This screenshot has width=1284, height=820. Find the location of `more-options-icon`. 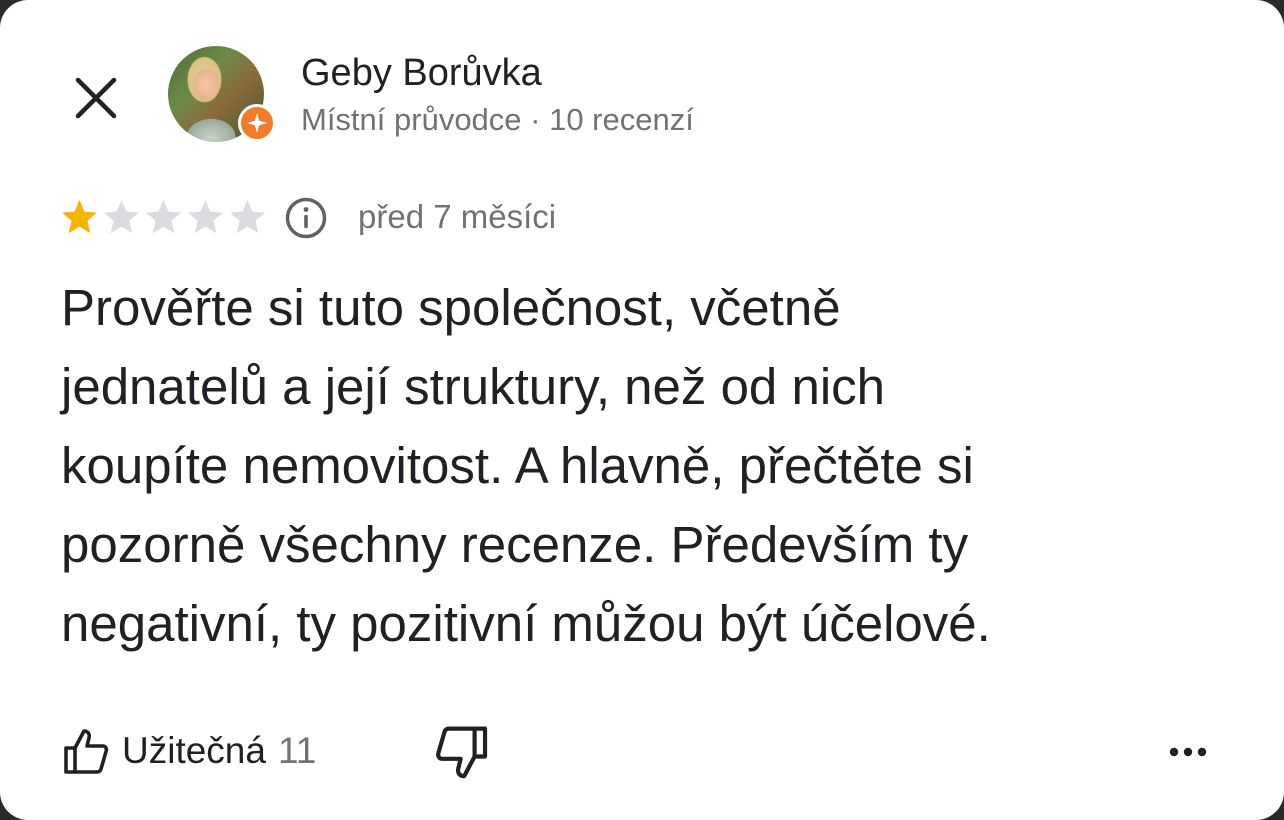

more-options-icon is located at coordinates (1188, 752).